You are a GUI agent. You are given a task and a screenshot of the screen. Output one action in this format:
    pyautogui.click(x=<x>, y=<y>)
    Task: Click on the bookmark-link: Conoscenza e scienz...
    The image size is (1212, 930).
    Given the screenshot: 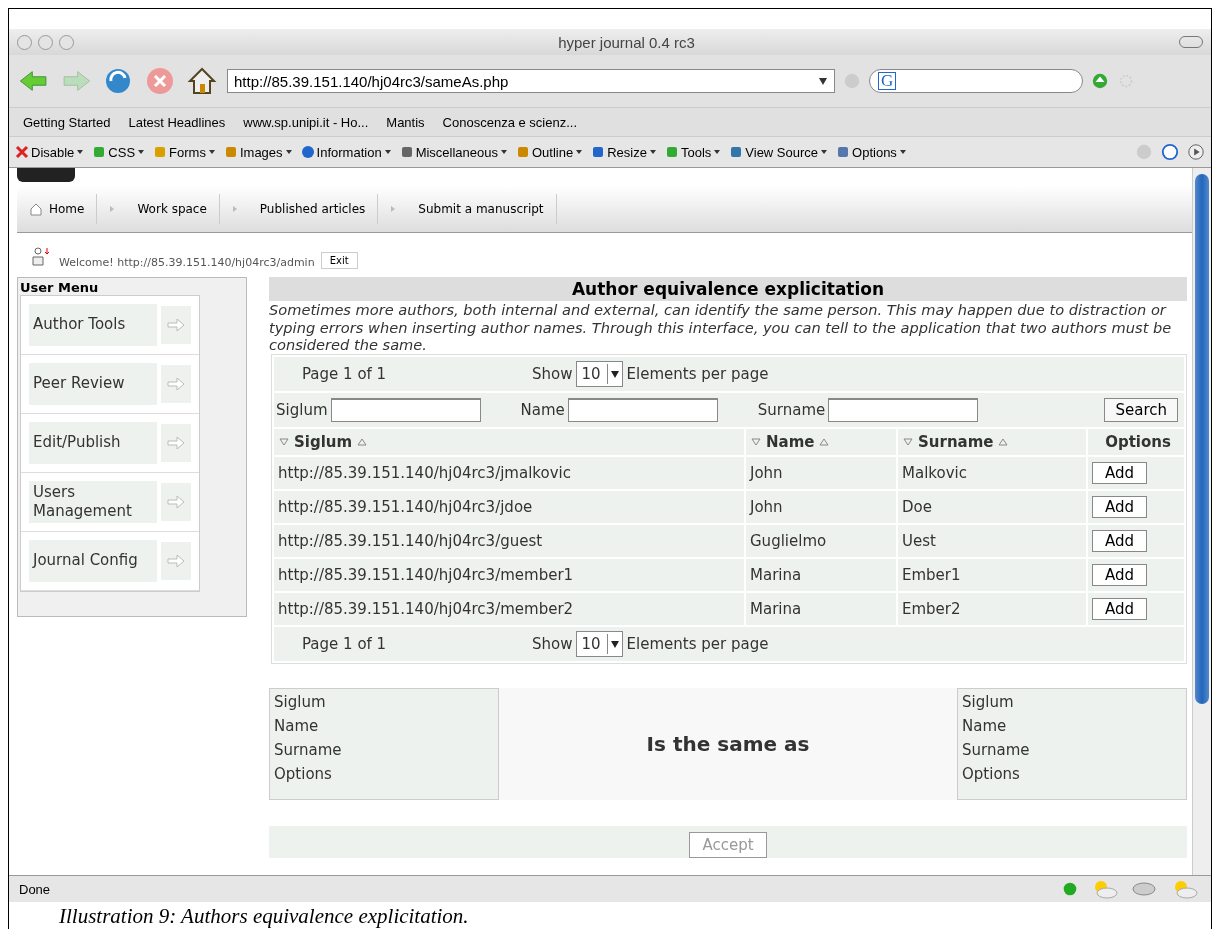 What is the action you would take?
    pyautogui.click(x=509, y=122)
    